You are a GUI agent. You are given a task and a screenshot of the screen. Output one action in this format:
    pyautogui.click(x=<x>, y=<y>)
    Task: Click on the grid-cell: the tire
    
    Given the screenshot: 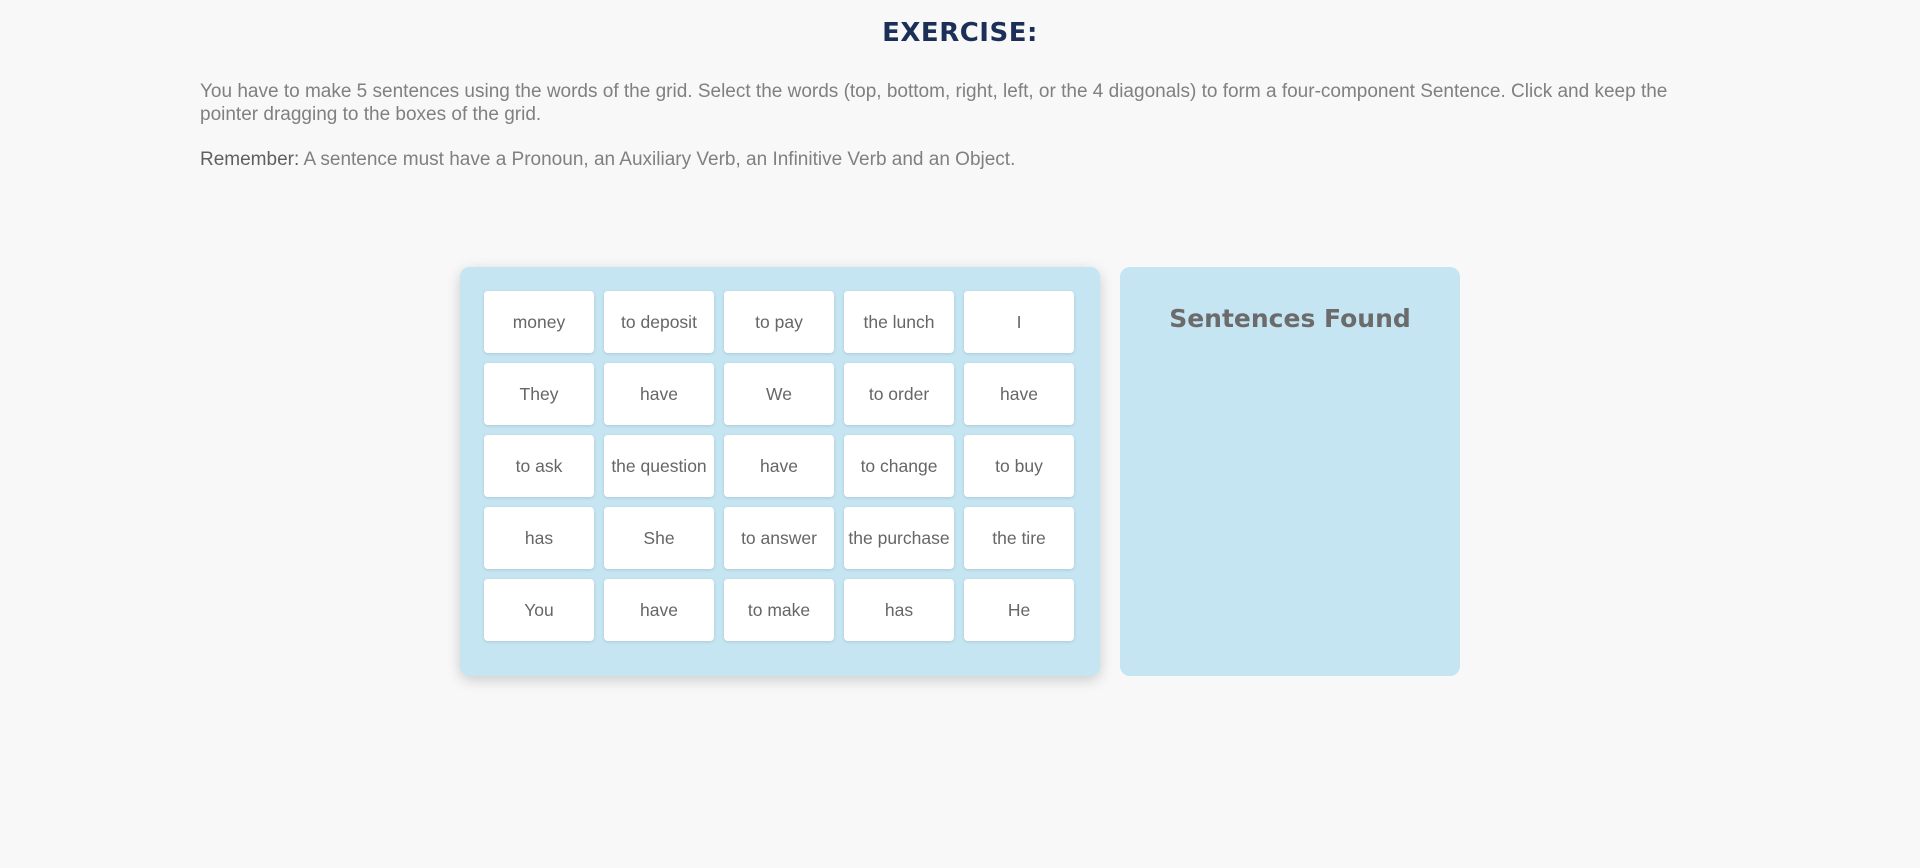 What is the action you would take?
    pyautogui.click(x=1019, y=538)
    